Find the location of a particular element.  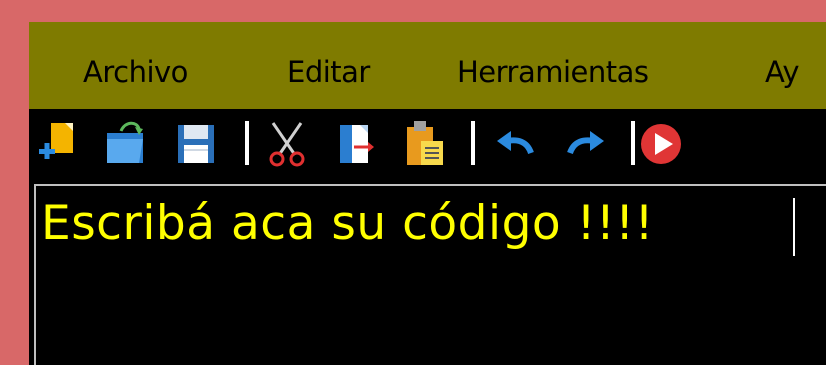

menu-herramientas: Herramientas is located at coordinates (553, 72).